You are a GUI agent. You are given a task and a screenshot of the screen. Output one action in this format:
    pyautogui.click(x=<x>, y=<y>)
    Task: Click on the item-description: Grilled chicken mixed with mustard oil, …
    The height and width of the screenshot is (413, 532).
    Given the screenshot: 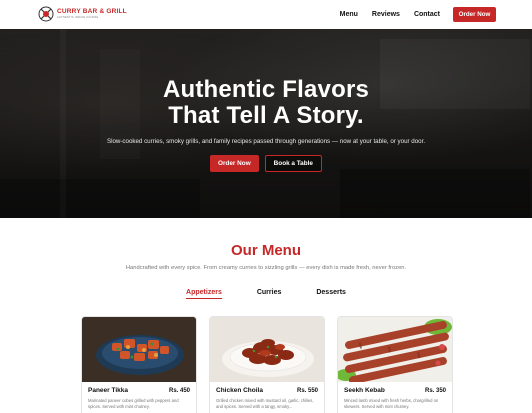 What is the action you would take?
    pyautogui.click(x=265, y=403)
    